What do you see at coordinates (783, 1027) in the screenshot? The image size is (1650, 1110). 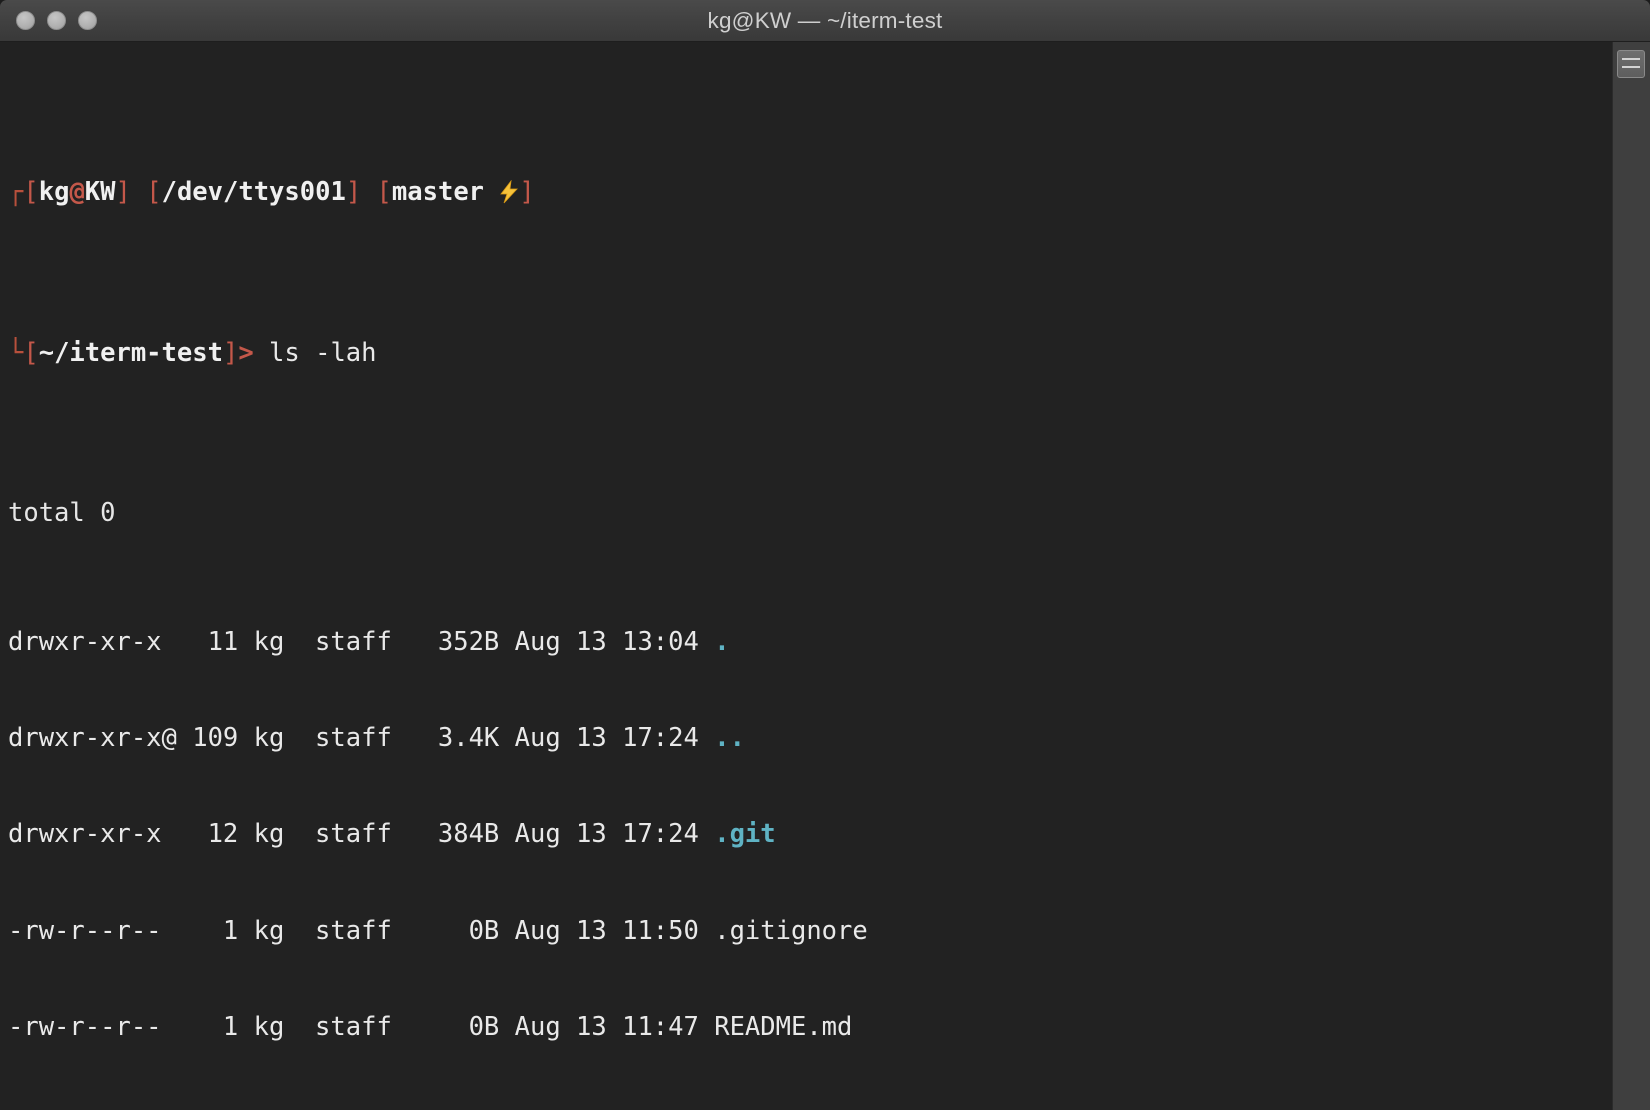 I see `ls-row-name: README.md` at bounding box center [783, 1027].